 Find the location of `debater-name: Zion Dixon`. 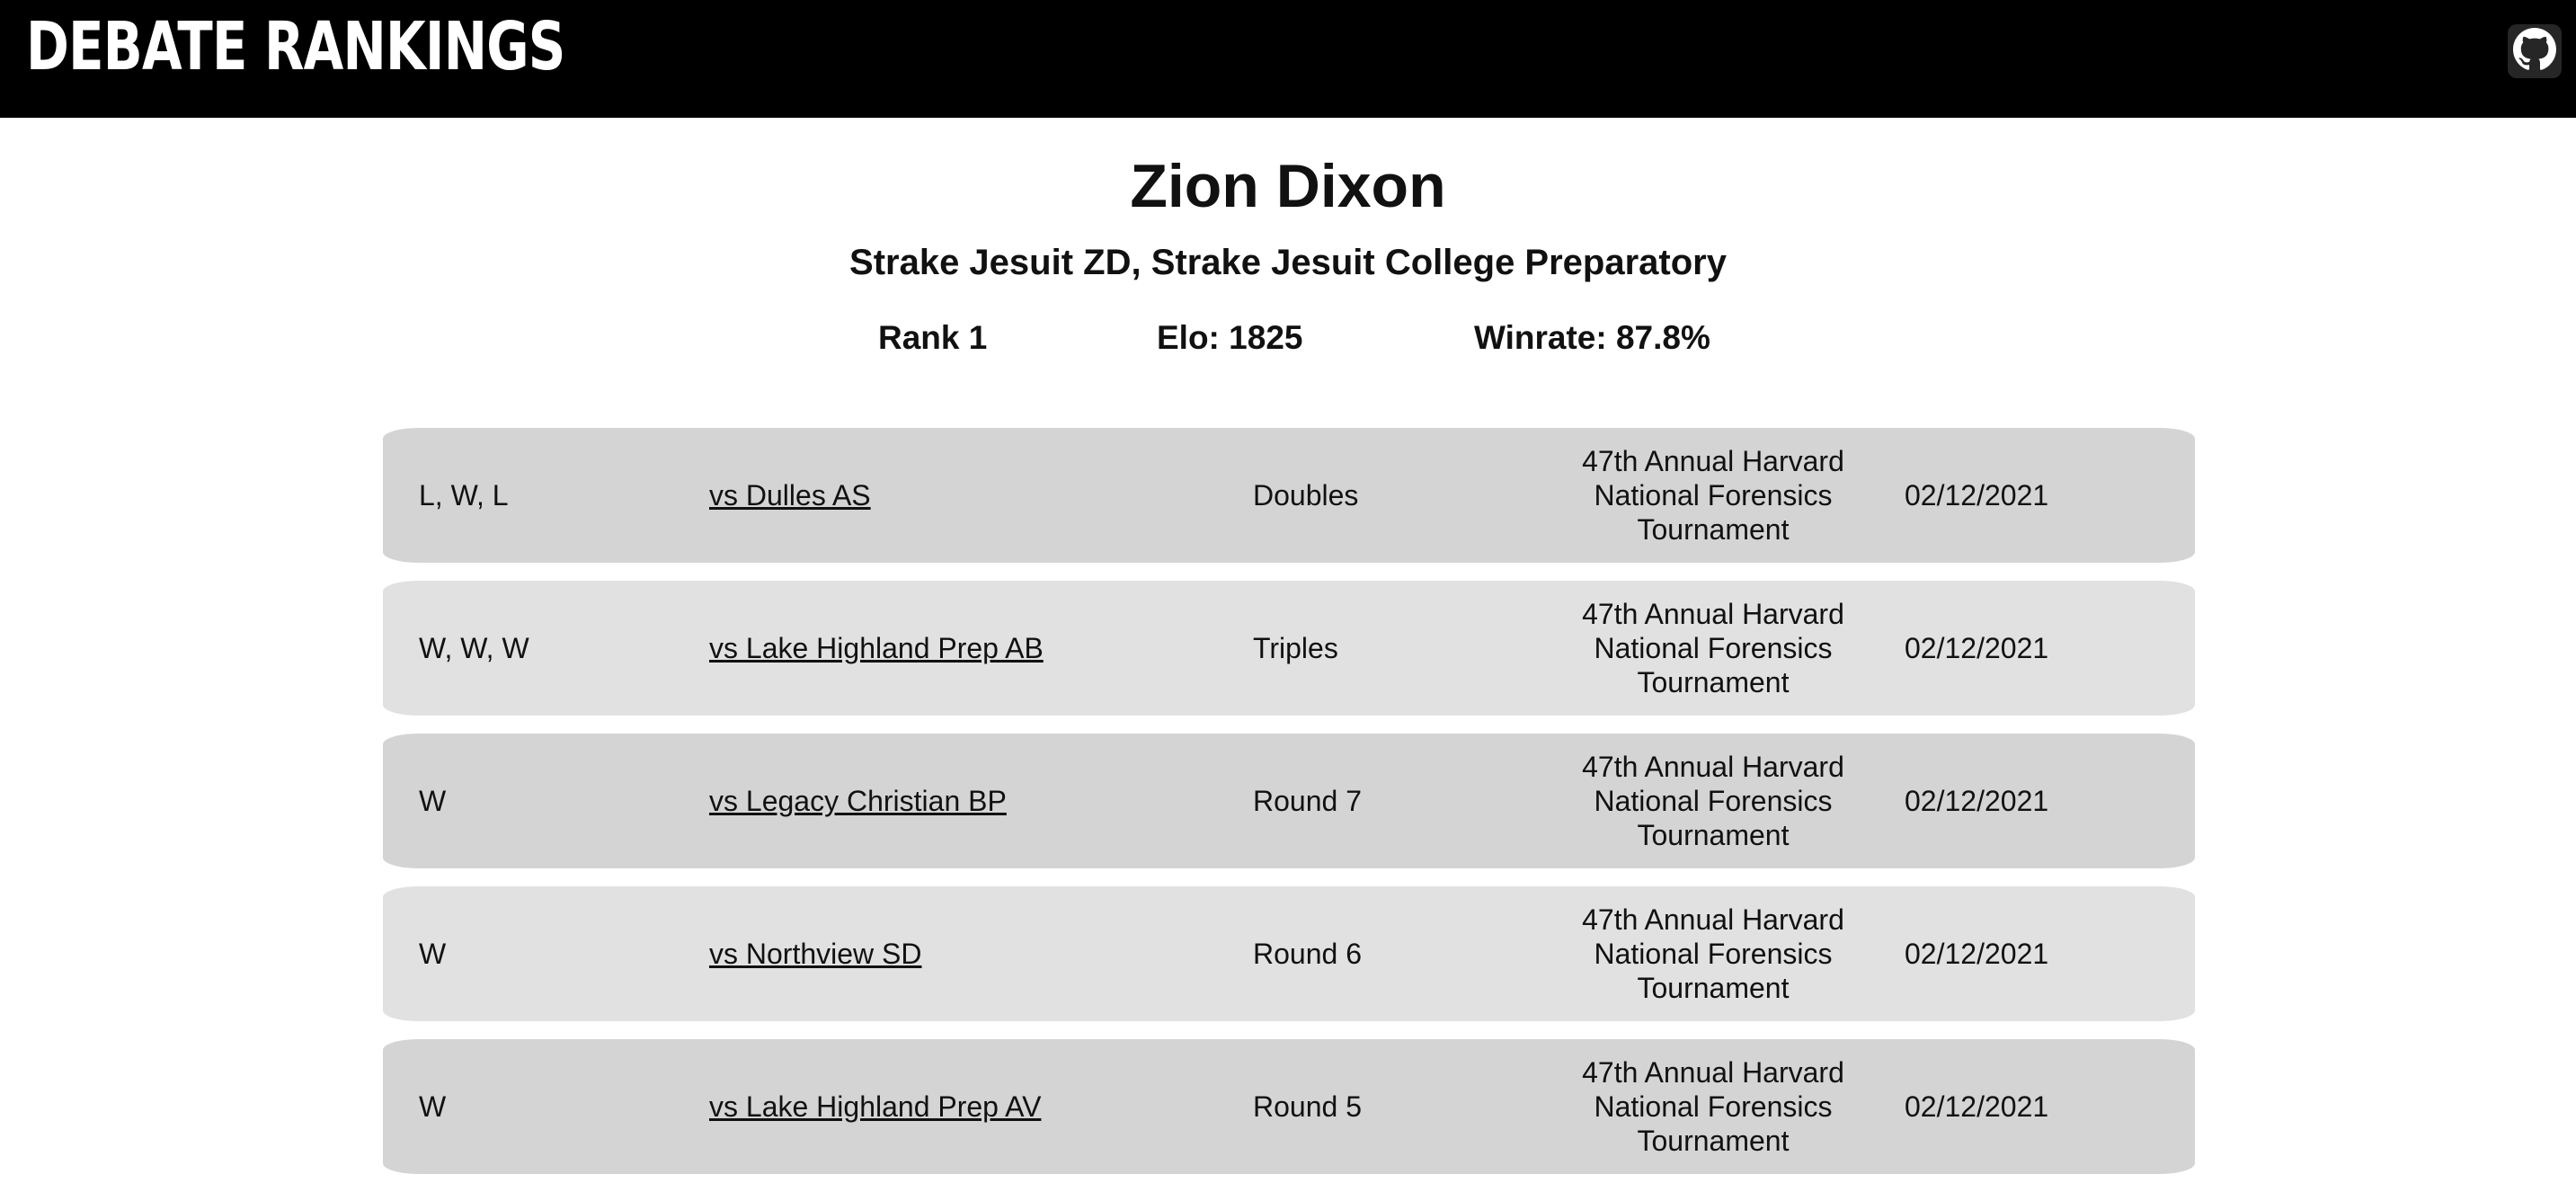

debater-name: Zion Dixon is located at coordinates (1288, 186).